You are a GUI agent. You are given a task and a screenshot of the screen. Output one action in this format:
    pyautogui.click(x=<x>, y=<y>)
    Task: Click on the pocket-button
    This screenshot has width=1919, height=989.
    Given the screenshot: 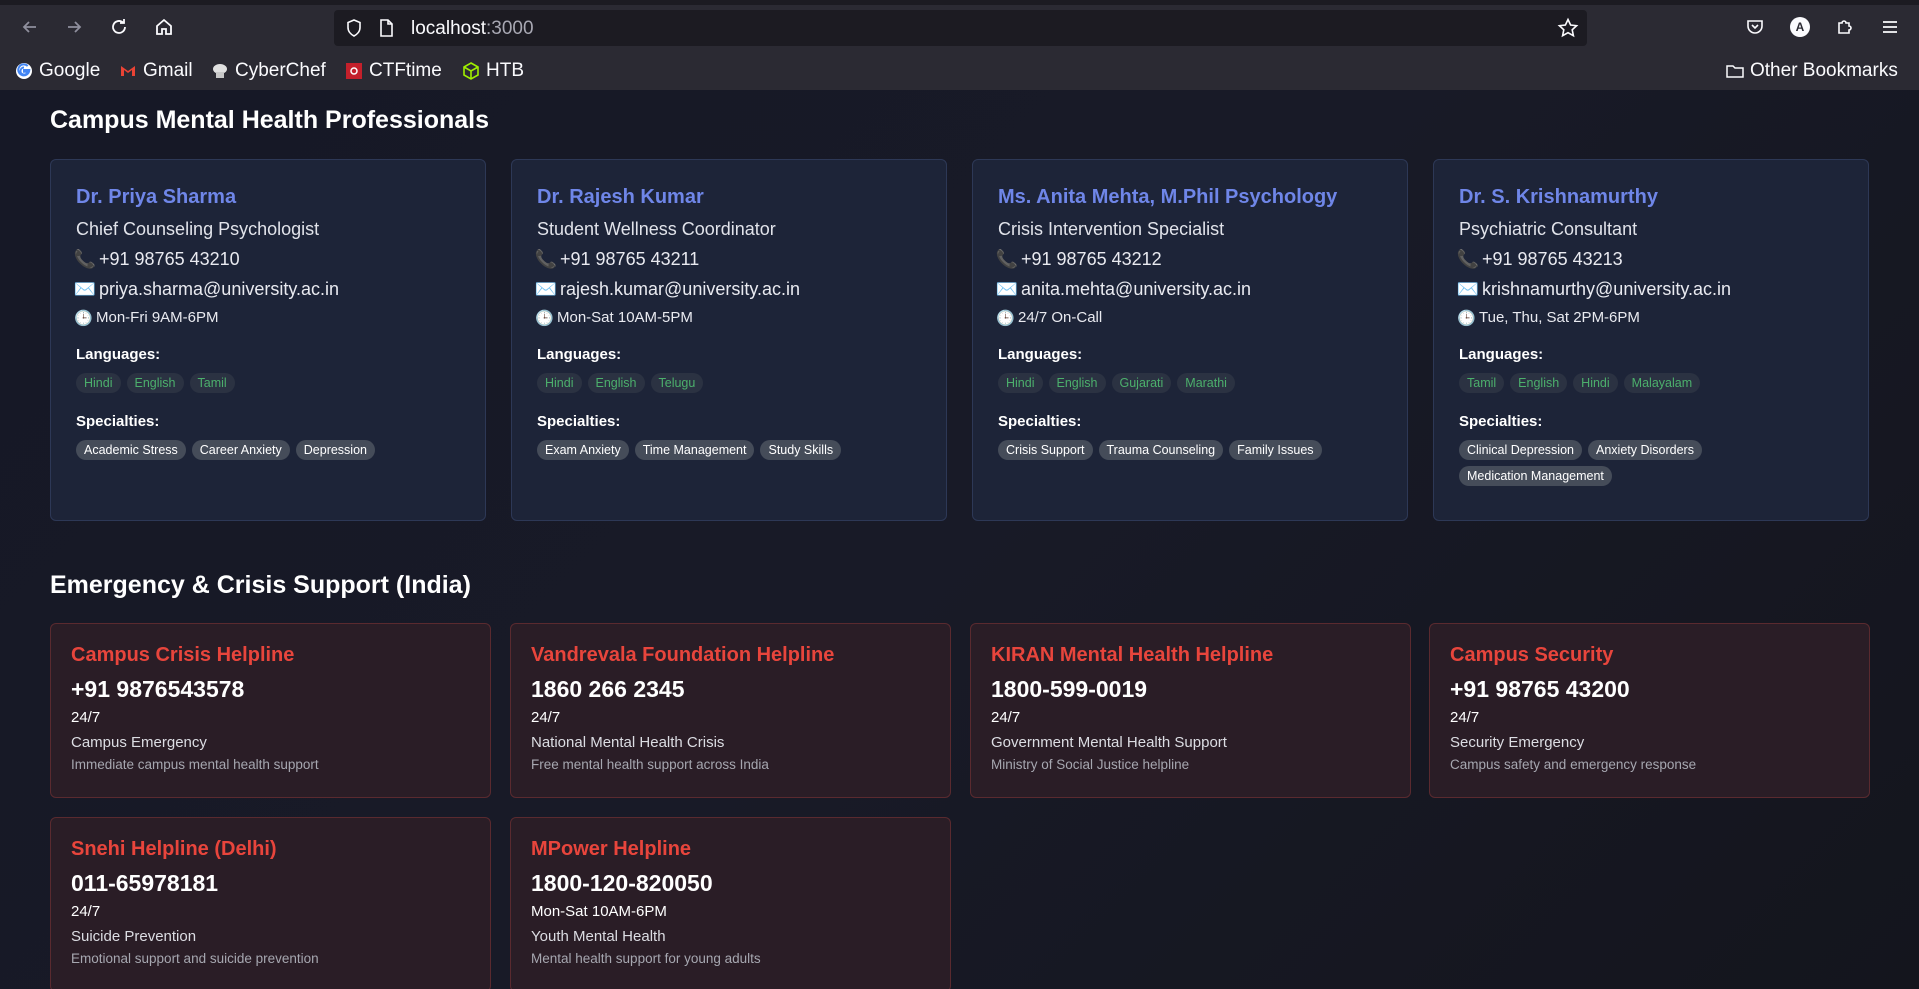 What is the action you would take?
    pyautogui.click(x=1755, y=27)
    